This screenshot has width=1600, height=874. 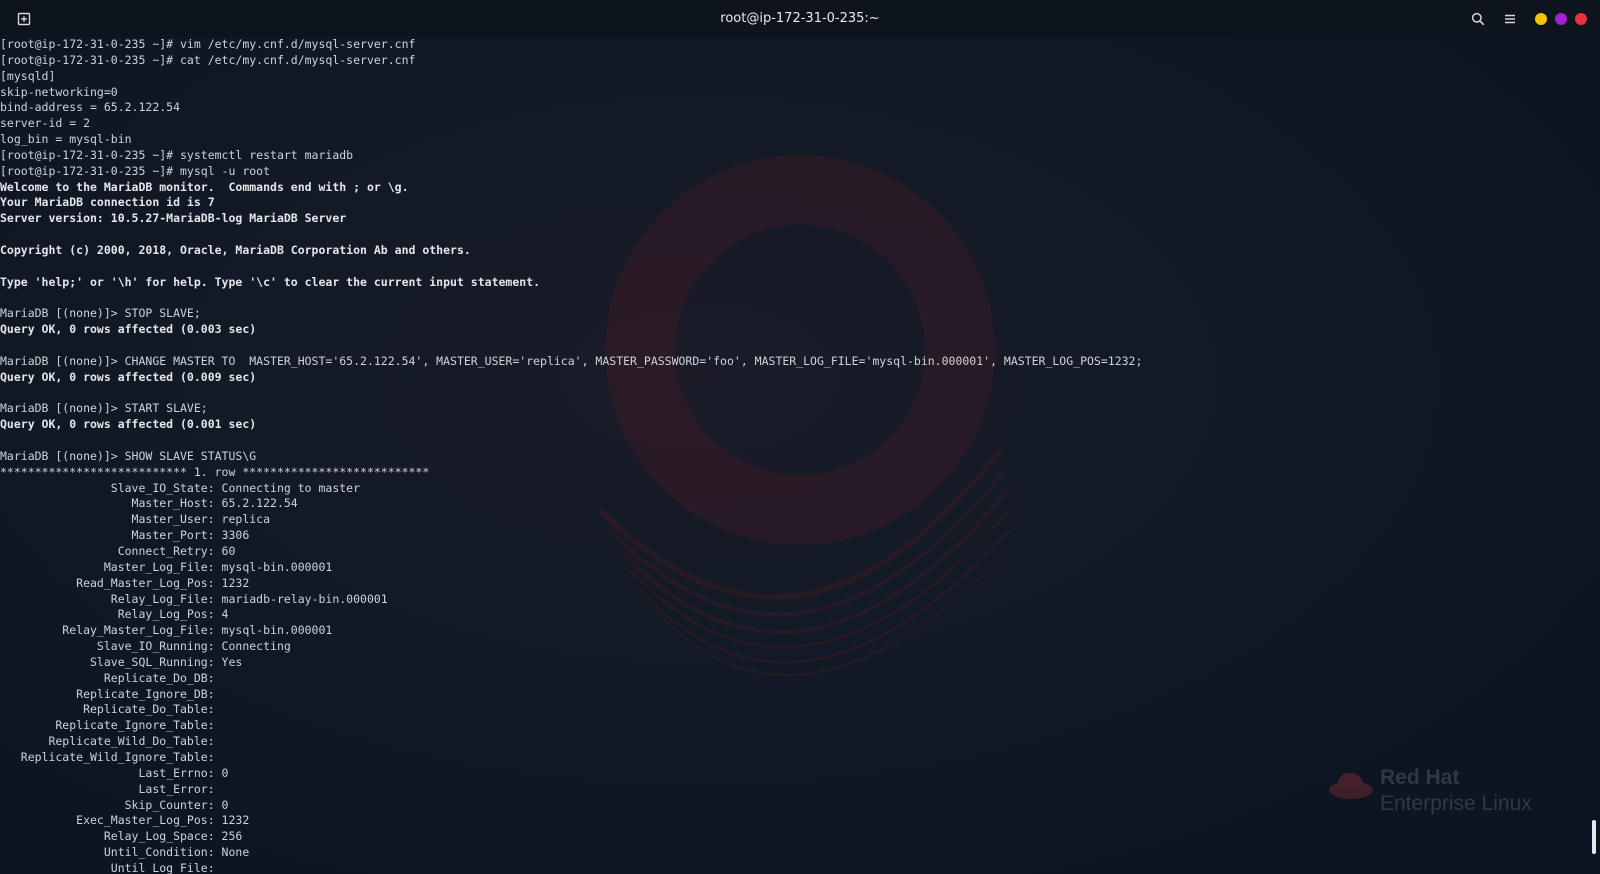 I want to click on terminal-line: skip-networking=0, so click(x=59, y=91).